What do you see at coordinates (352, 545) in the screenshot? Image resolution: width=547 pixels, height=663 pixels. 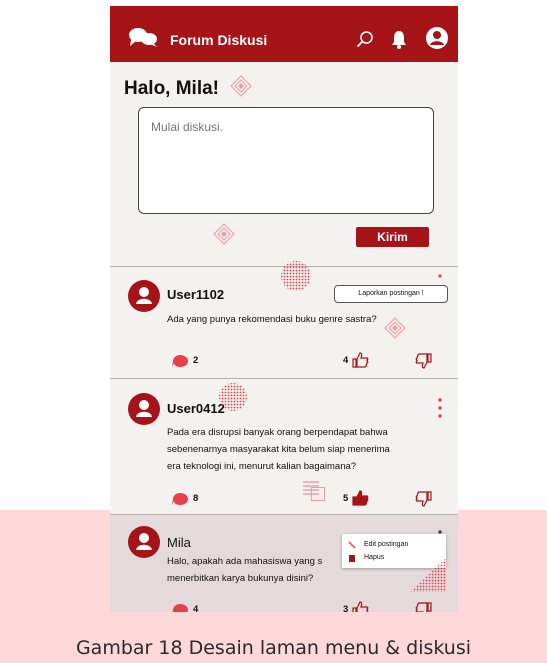 I see `pencil-icon` at bounding box center [352, 545].